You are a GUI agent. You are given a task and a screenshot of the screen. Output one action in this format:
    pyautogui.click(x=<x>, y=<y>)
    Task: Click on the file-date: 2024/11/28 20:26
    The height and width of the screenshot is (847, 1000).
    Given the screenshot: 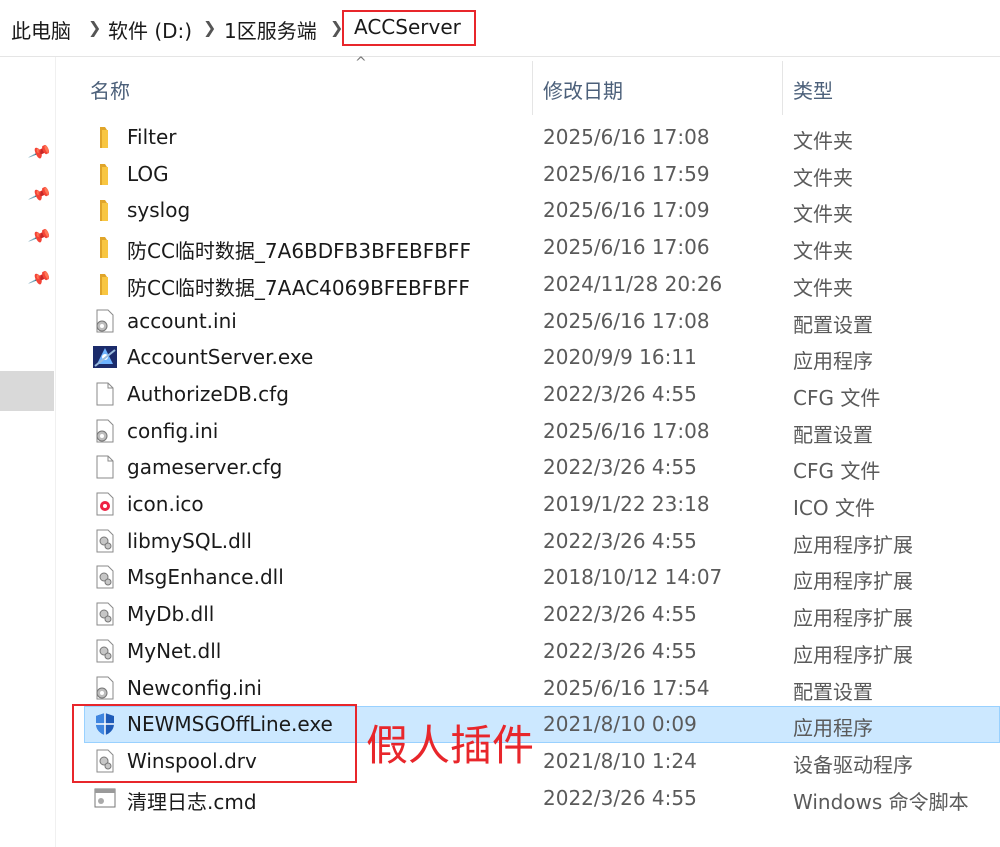 What is the action you would take?
    pyautogui.click(x=633, y=283)
    